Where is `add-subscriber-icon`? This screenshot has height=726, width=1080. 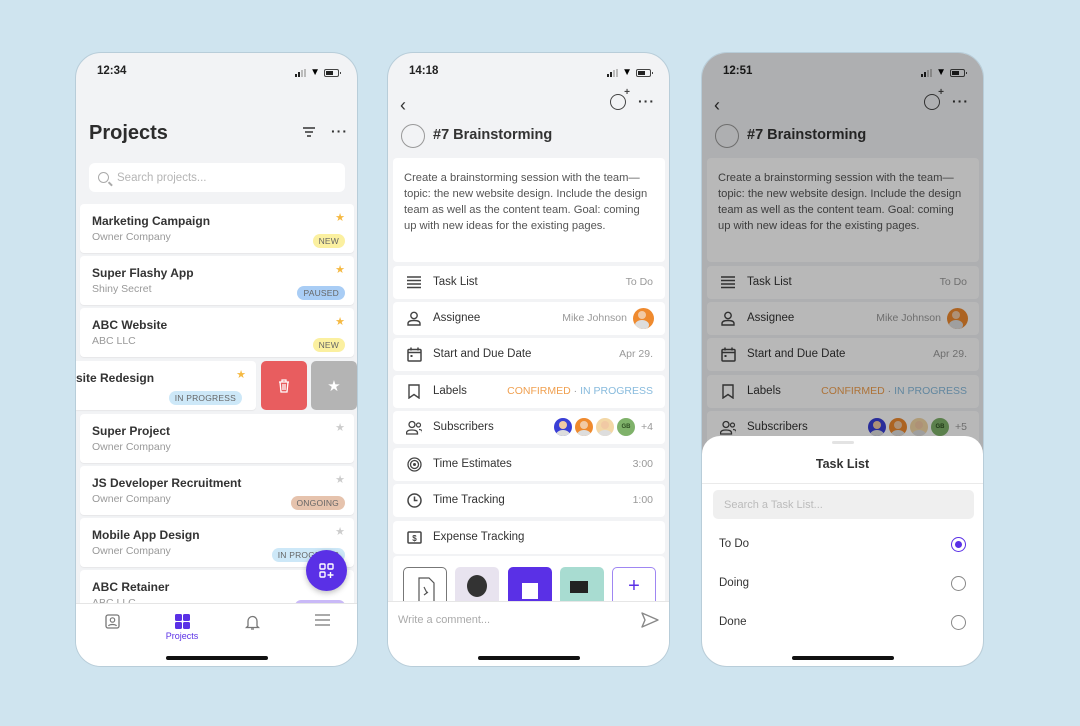
add-subscriber-icon is located at coordinates (620, 98).